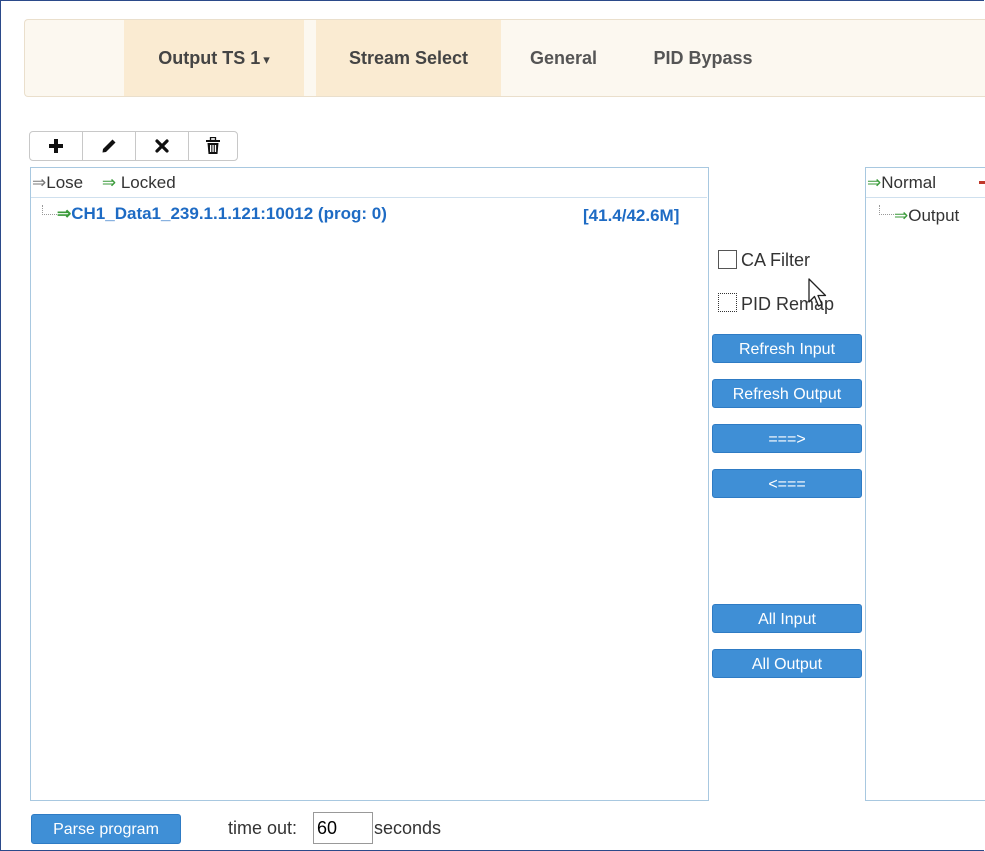  Describe the element at coordinates (925, 484) in the screenshot. I see `output-stream-tree` at that location.